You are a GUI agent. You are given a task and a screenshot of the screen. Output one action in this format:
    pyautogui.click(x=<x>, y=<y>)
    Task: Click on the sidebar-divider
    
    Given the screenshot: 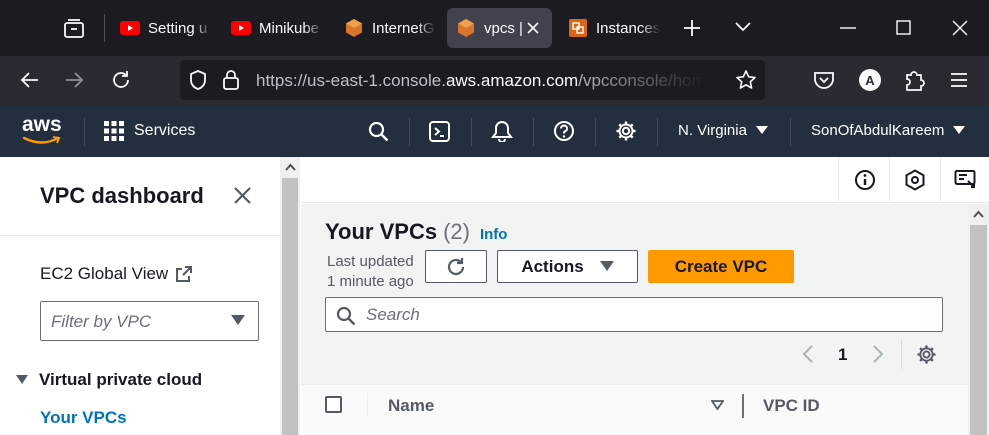 What is the action you would take?
    pyautogui.click(x=140, y=235)
    